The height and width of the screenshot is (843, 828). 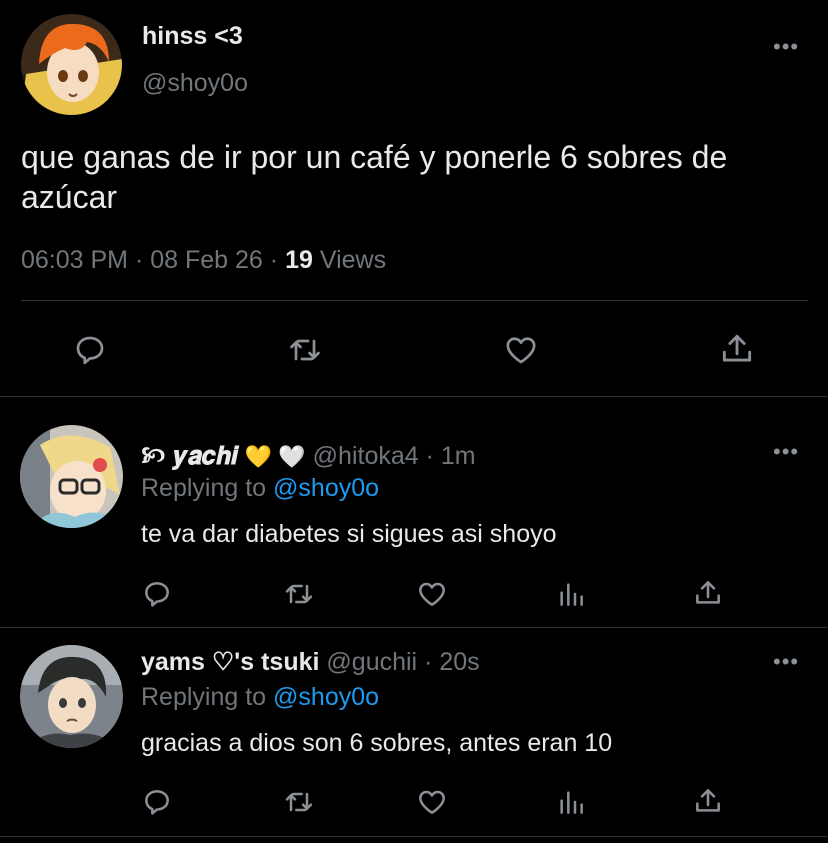 What do you see at coordinates (230, 662) in the screenshot?
I see `display-name: yams ♡'s tsuki` at bounding box center [230, 662].